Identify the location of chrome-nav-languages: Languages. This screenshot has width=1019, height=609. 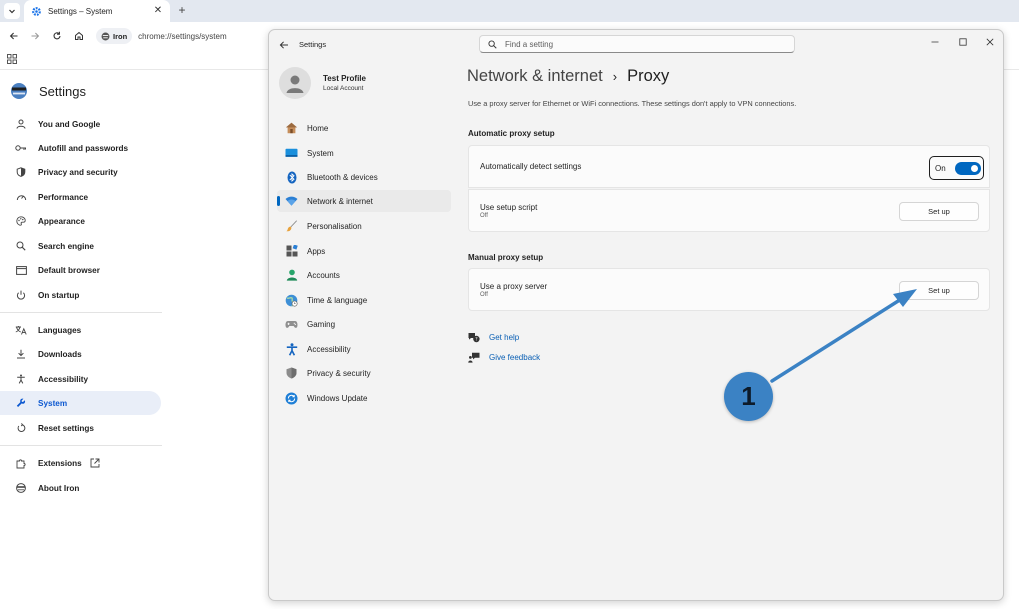
(80, 330).